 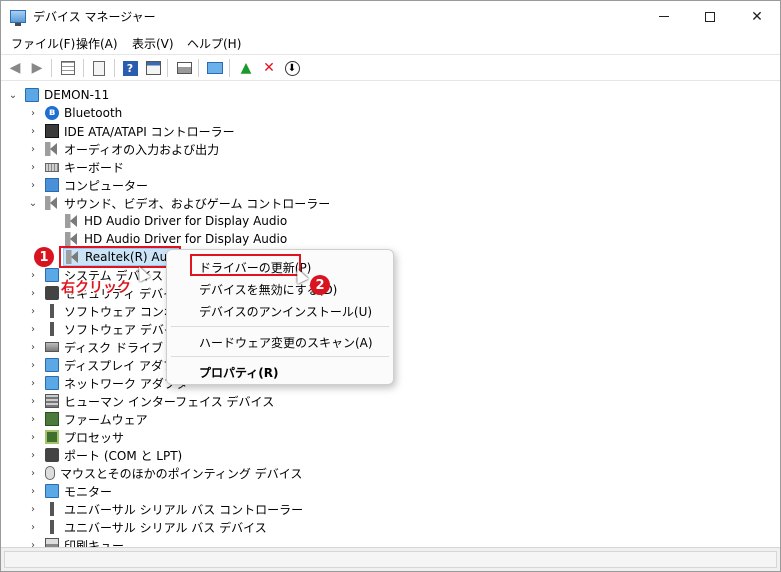 I want to click on toolbar: ◀ ▶ ? ▲ ✕ ⬇, so click(x=390, y=67).